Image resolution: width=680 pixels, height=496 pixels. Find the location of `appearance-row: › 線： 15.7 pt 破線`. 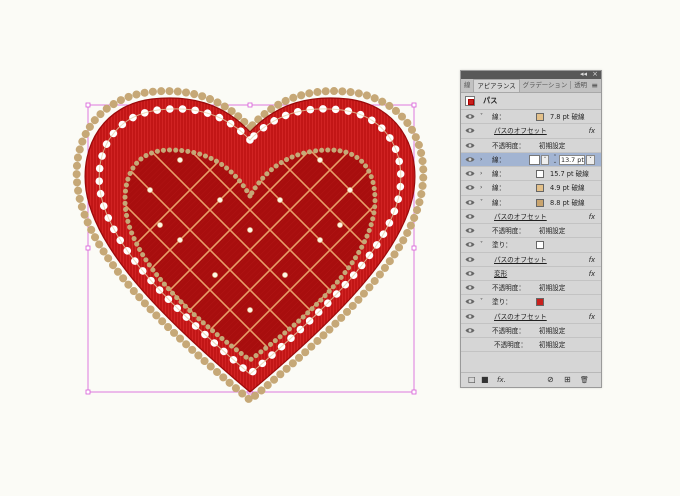

appearance-row: › 線： 15.7 pt 破線 is located at coordinates (531, 174).